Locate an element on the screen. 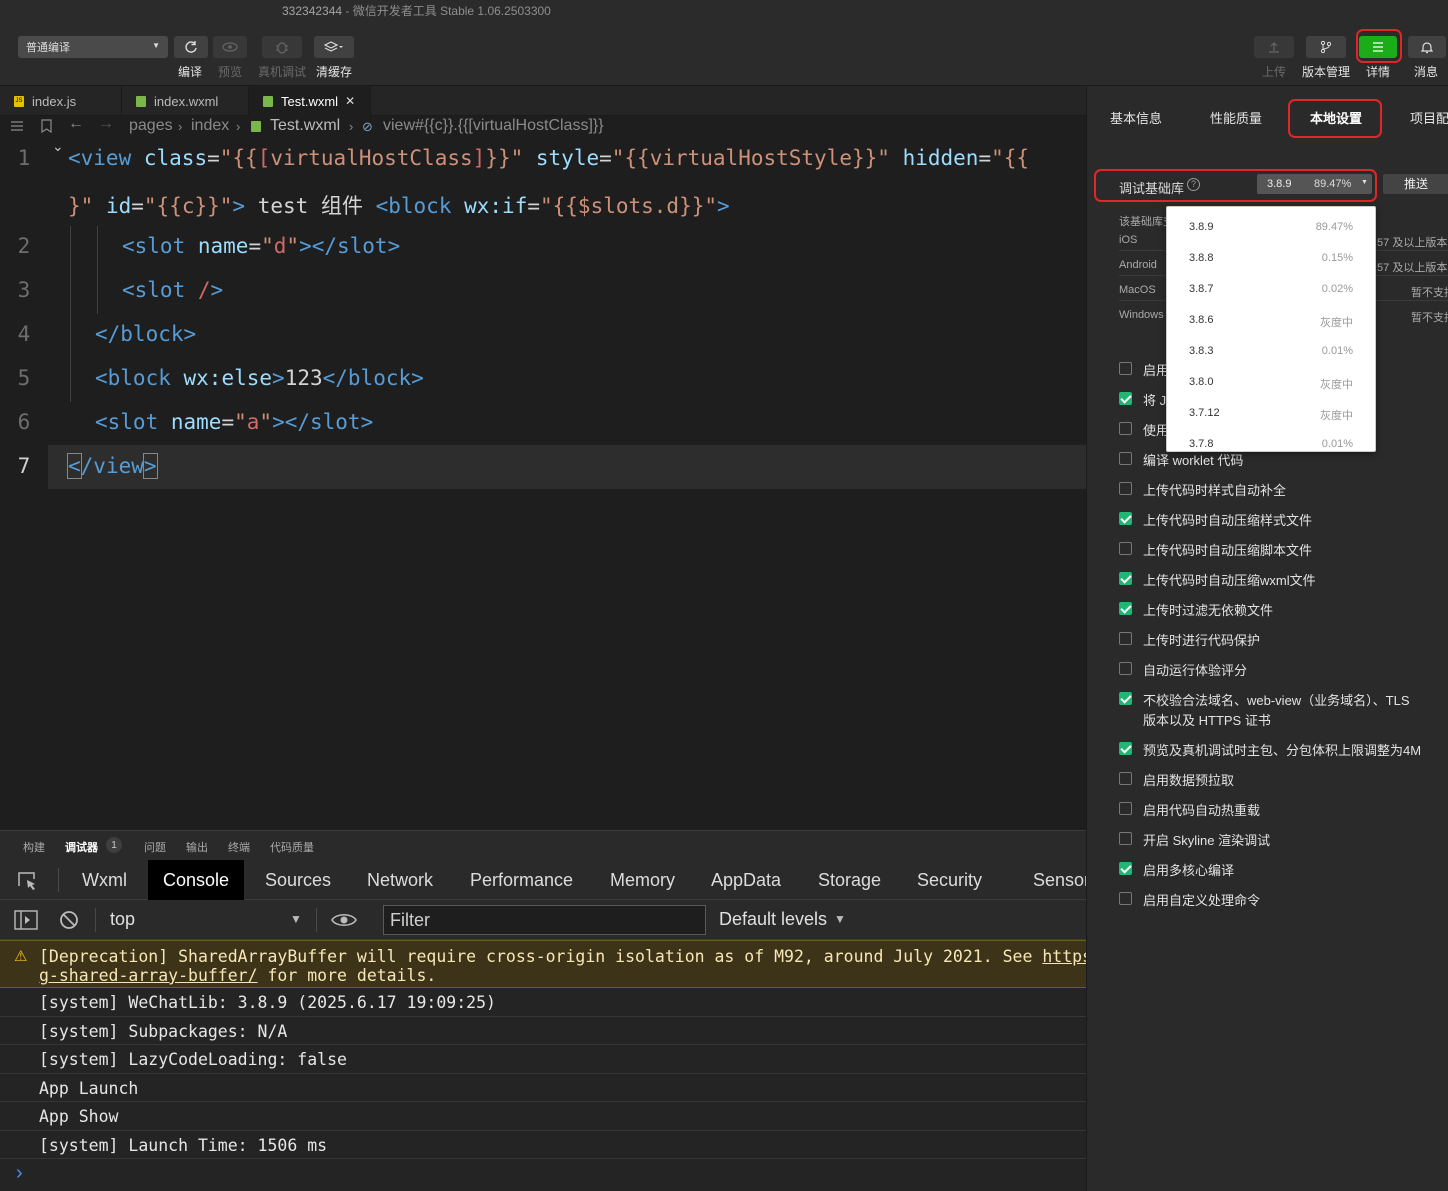 The image size is (1448, 1191). breadcrumb-index: index is located at coordinates (210, 126).